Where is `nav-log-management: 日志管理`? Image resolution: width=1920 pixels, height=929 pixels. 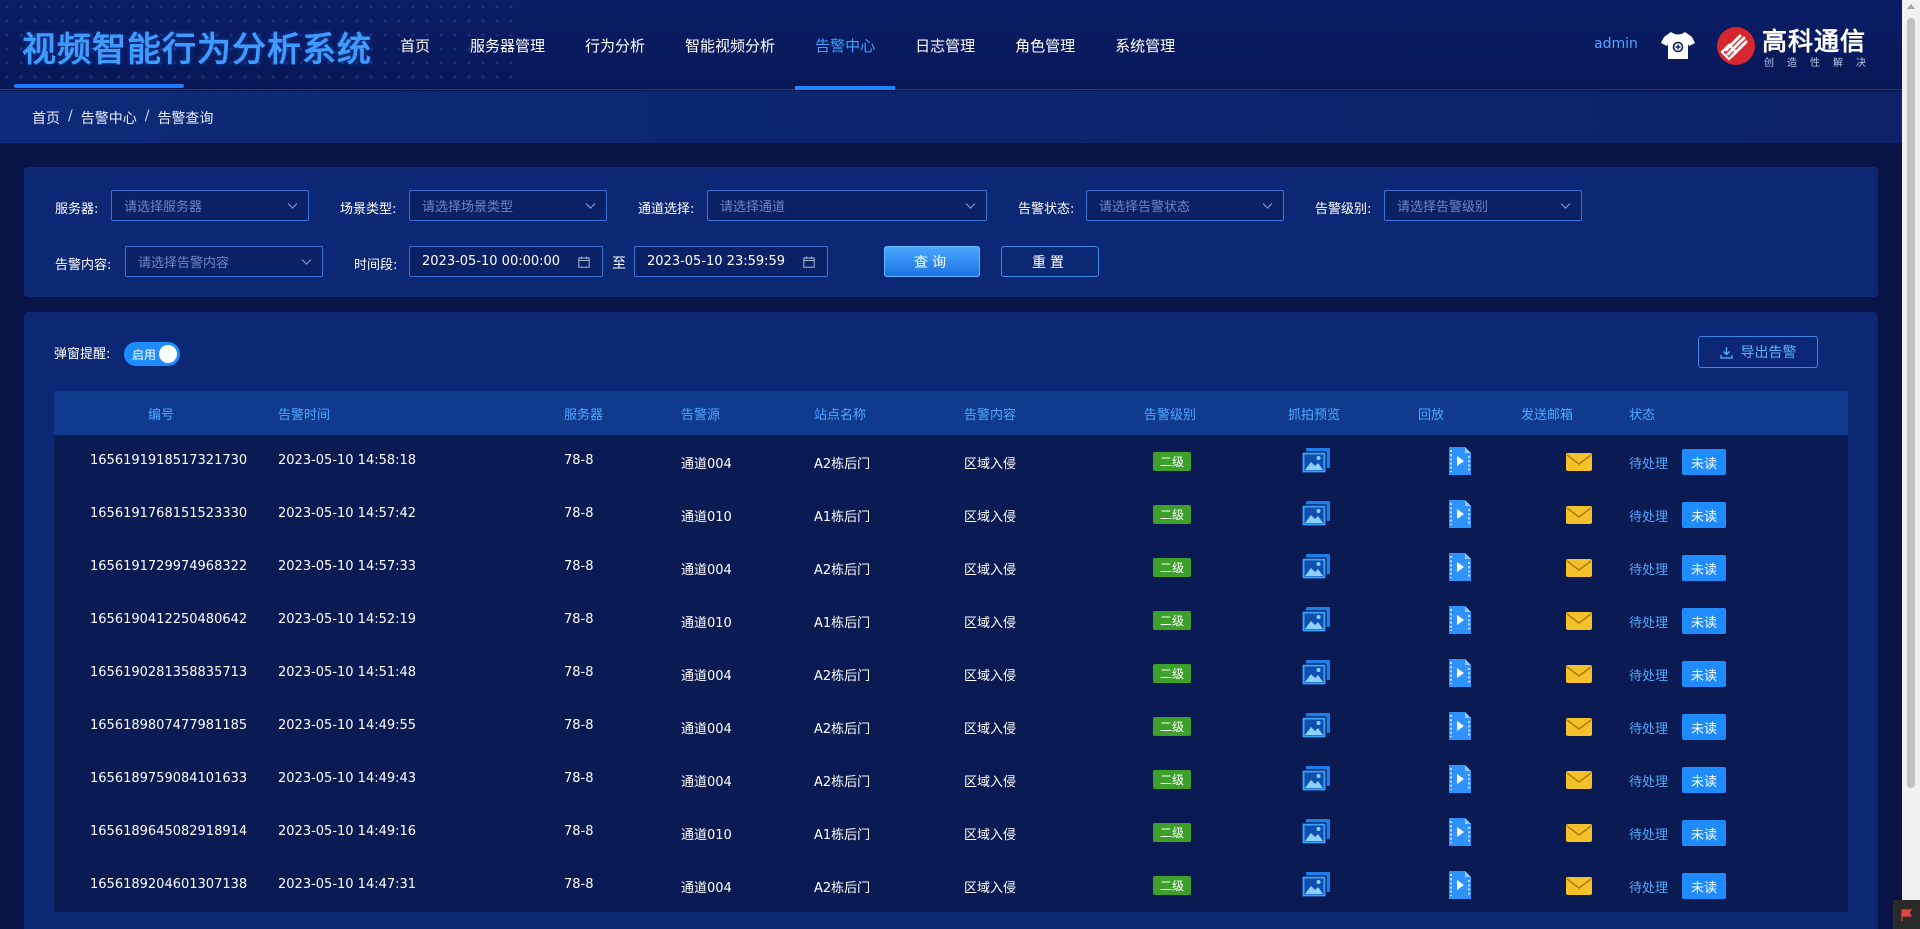
nav-log-management: 日志管理 is located at coordinates (945, 45).